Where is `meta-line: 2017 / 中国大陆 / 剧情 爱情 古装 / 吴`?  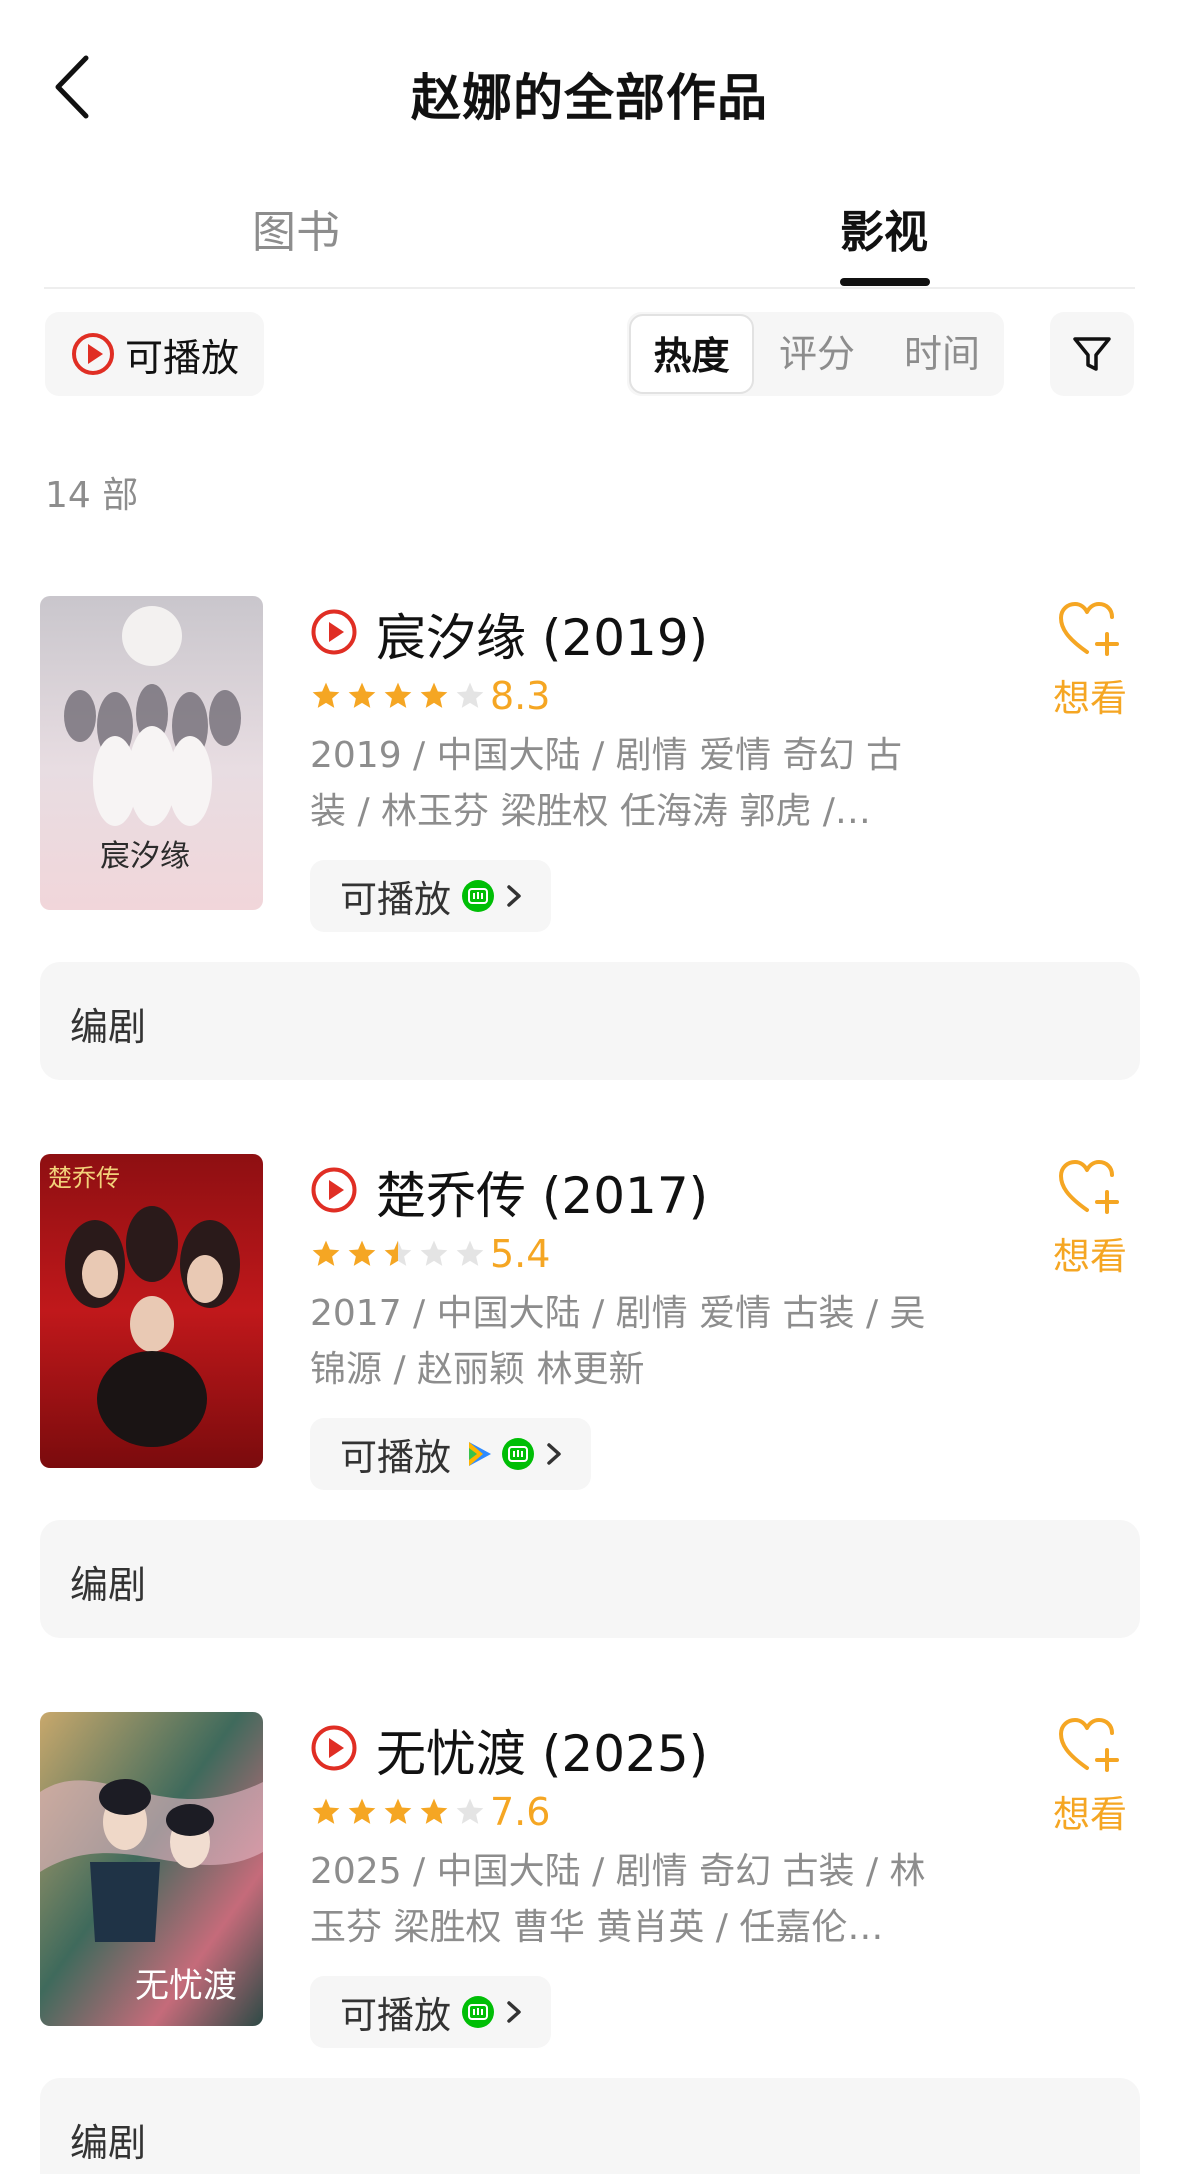 meta-line: 2017 / 中国大陆 / 剧情 爱情 古装 / 吴 is located at coordinates (618, 1313).